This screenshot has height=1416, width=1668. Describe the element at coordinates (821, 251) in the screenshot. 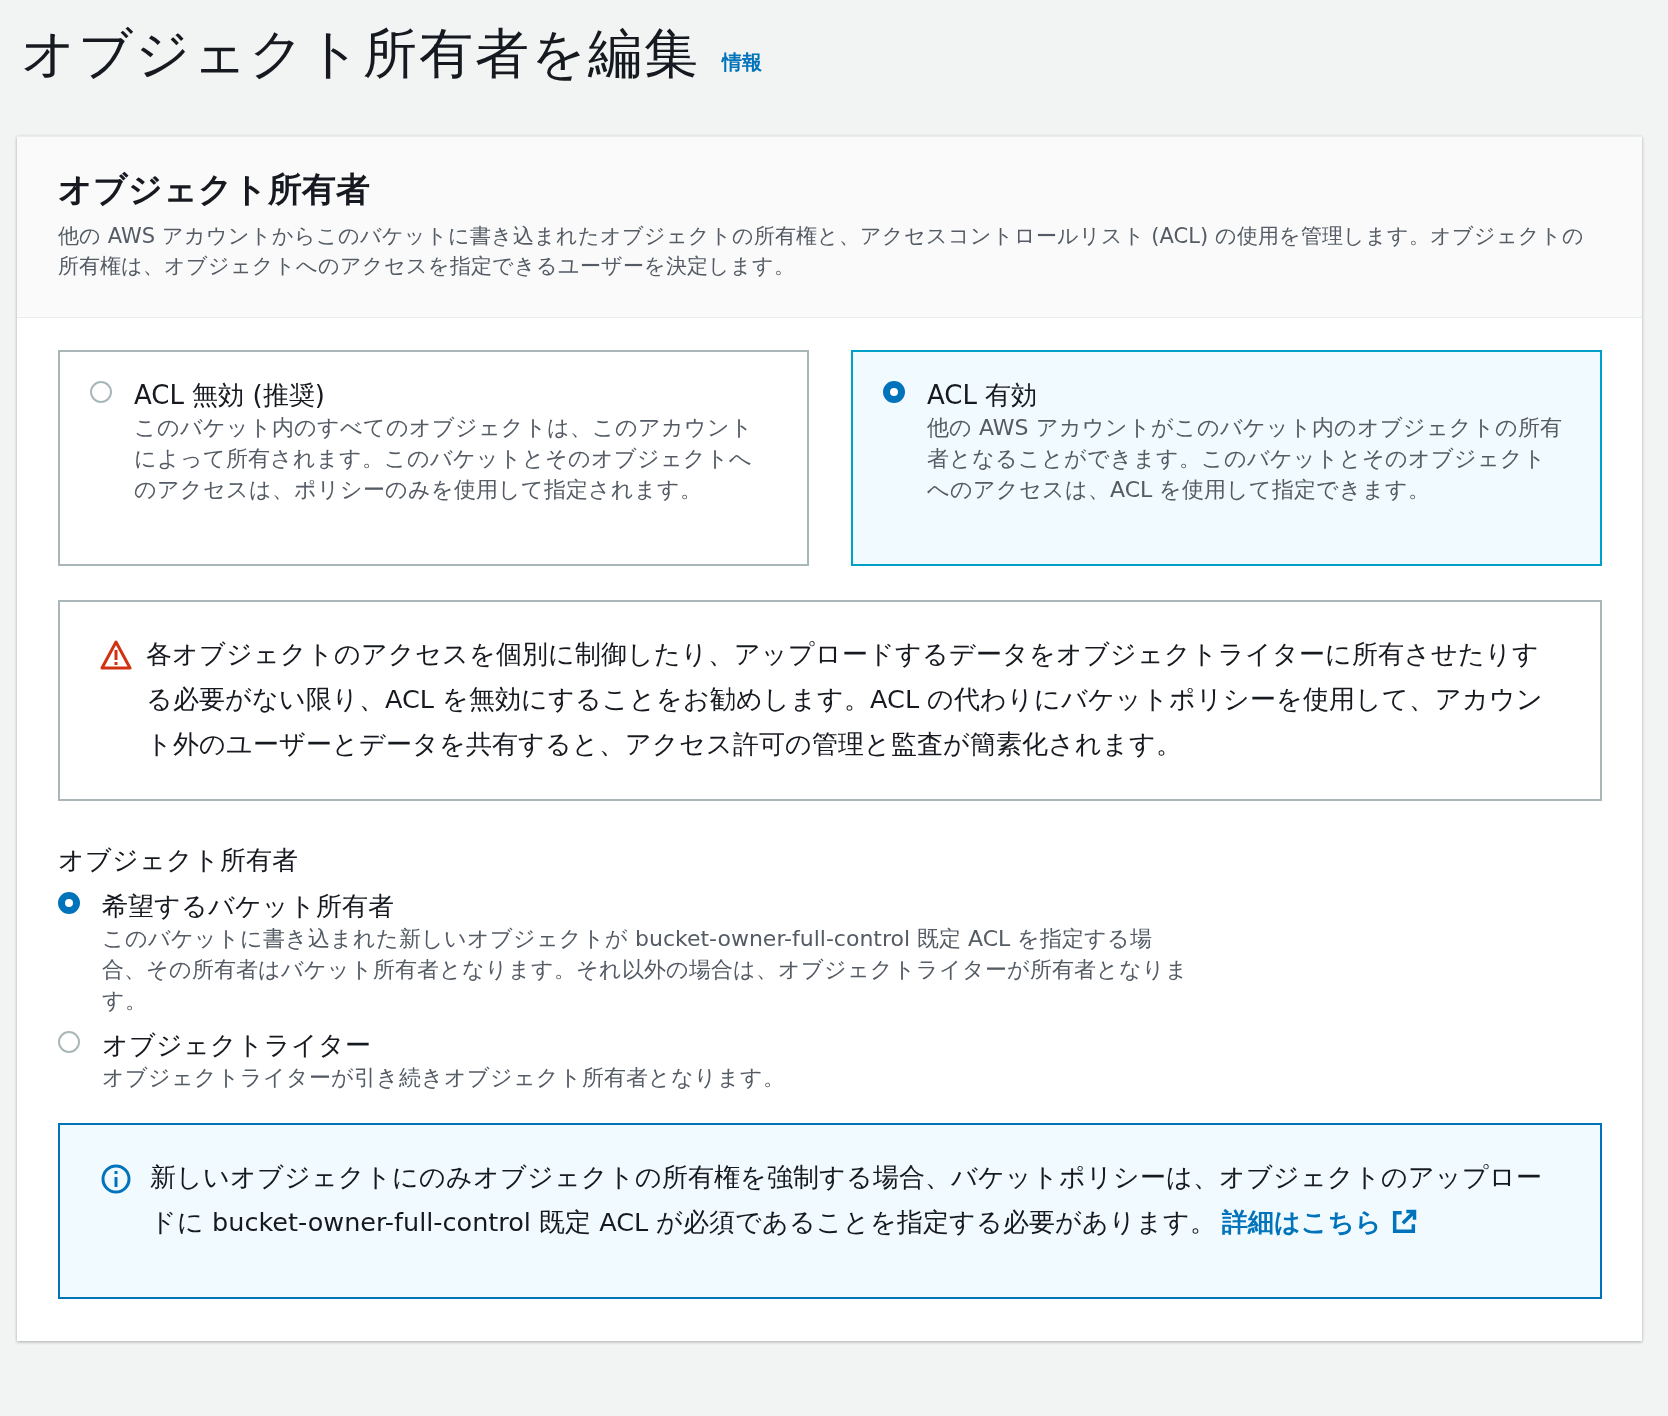

I see `panel-description: 他の AWS アカウントからこのバケットに書き込まれたオブジェクトの所有権と、アクセスコントロールリスト (ACL) の使用を管理します。オブジェクトの所有権は、オブジェクトへのアクセスを指定できるユーザーを決定します。` at that location.